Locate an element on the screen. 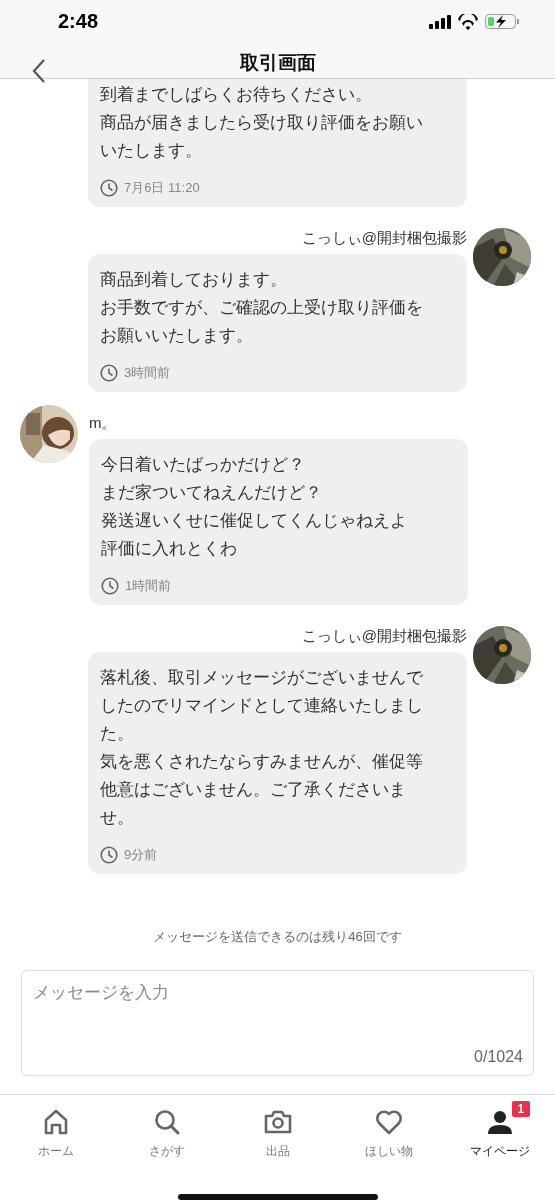 The width and height of the screenshot is (555, 1200). battery-charging-icon is located at coordinates (502, 22).